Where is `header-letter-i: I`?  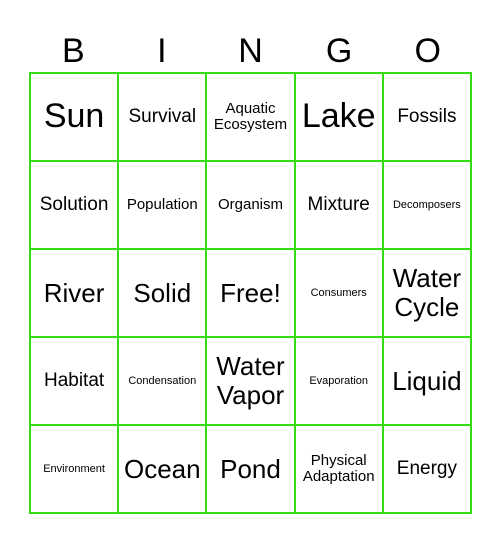
header-letter-i: I is located at coordinates (162, 51).